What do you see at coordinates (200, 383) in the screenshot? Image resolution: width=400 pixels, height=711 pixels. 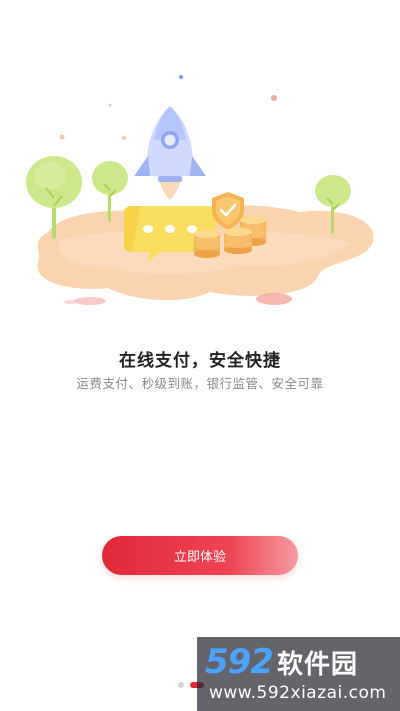 I see `onboarding-subtitle: 运费支付、秒级到账，银行监管、安全可靠` at bounding box center [200, 383].